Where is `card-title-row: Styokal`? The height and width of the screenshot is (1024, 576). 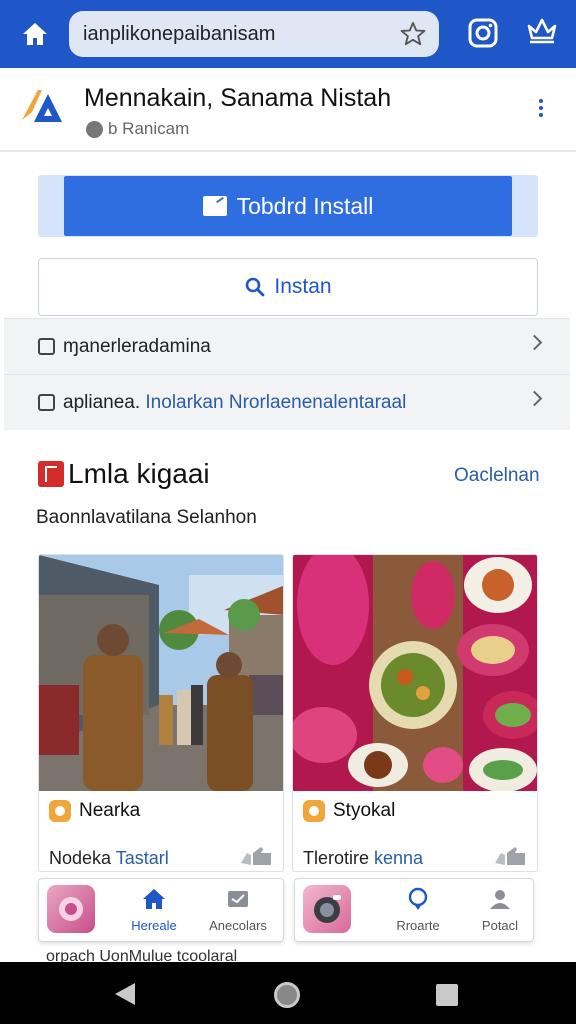 card-title-row: Styokal is located at coordinates (349, 811).